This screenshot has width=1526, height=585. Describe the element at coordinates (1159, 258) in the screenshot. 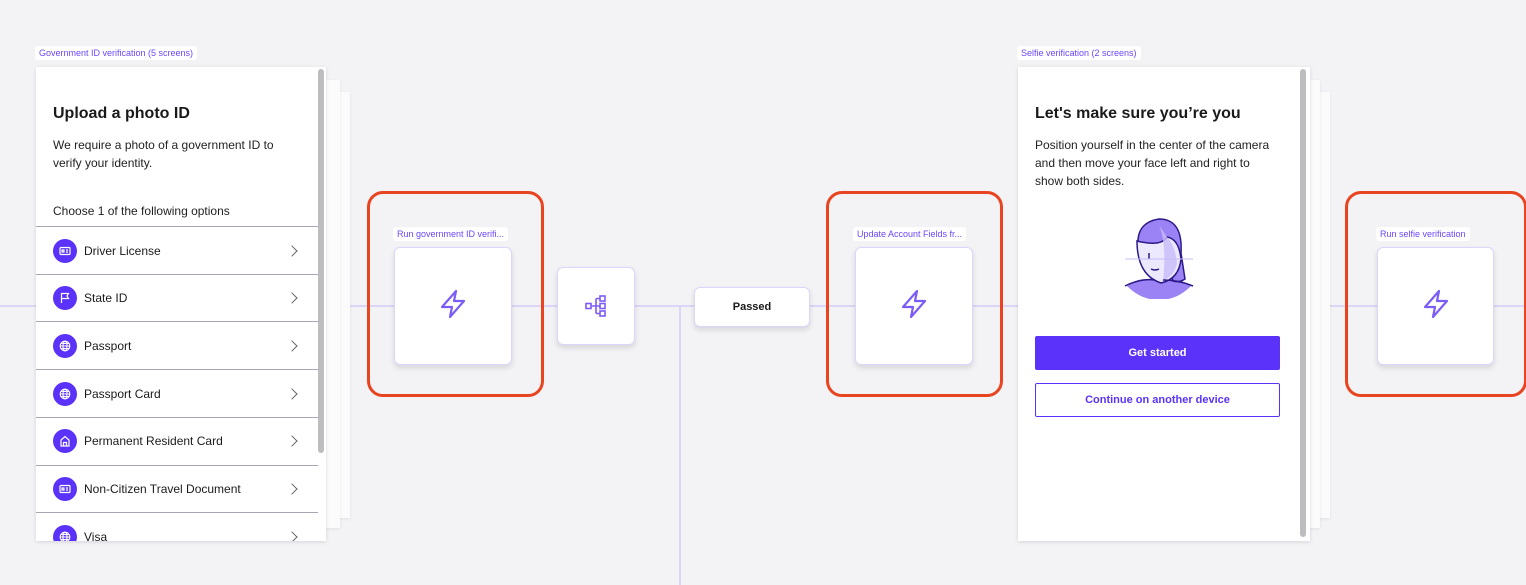

I see `face-illustration` at that location.